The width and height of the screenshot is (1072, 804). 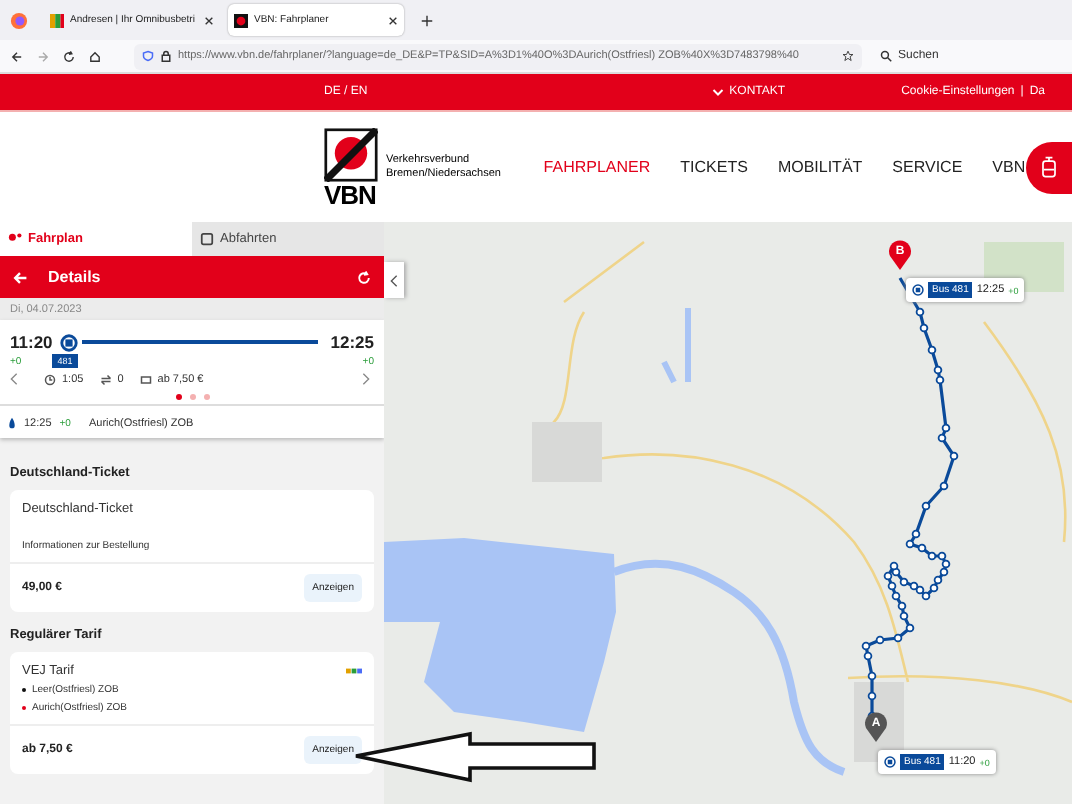 I want to click on reload-icon, so click(x=69, y=56).